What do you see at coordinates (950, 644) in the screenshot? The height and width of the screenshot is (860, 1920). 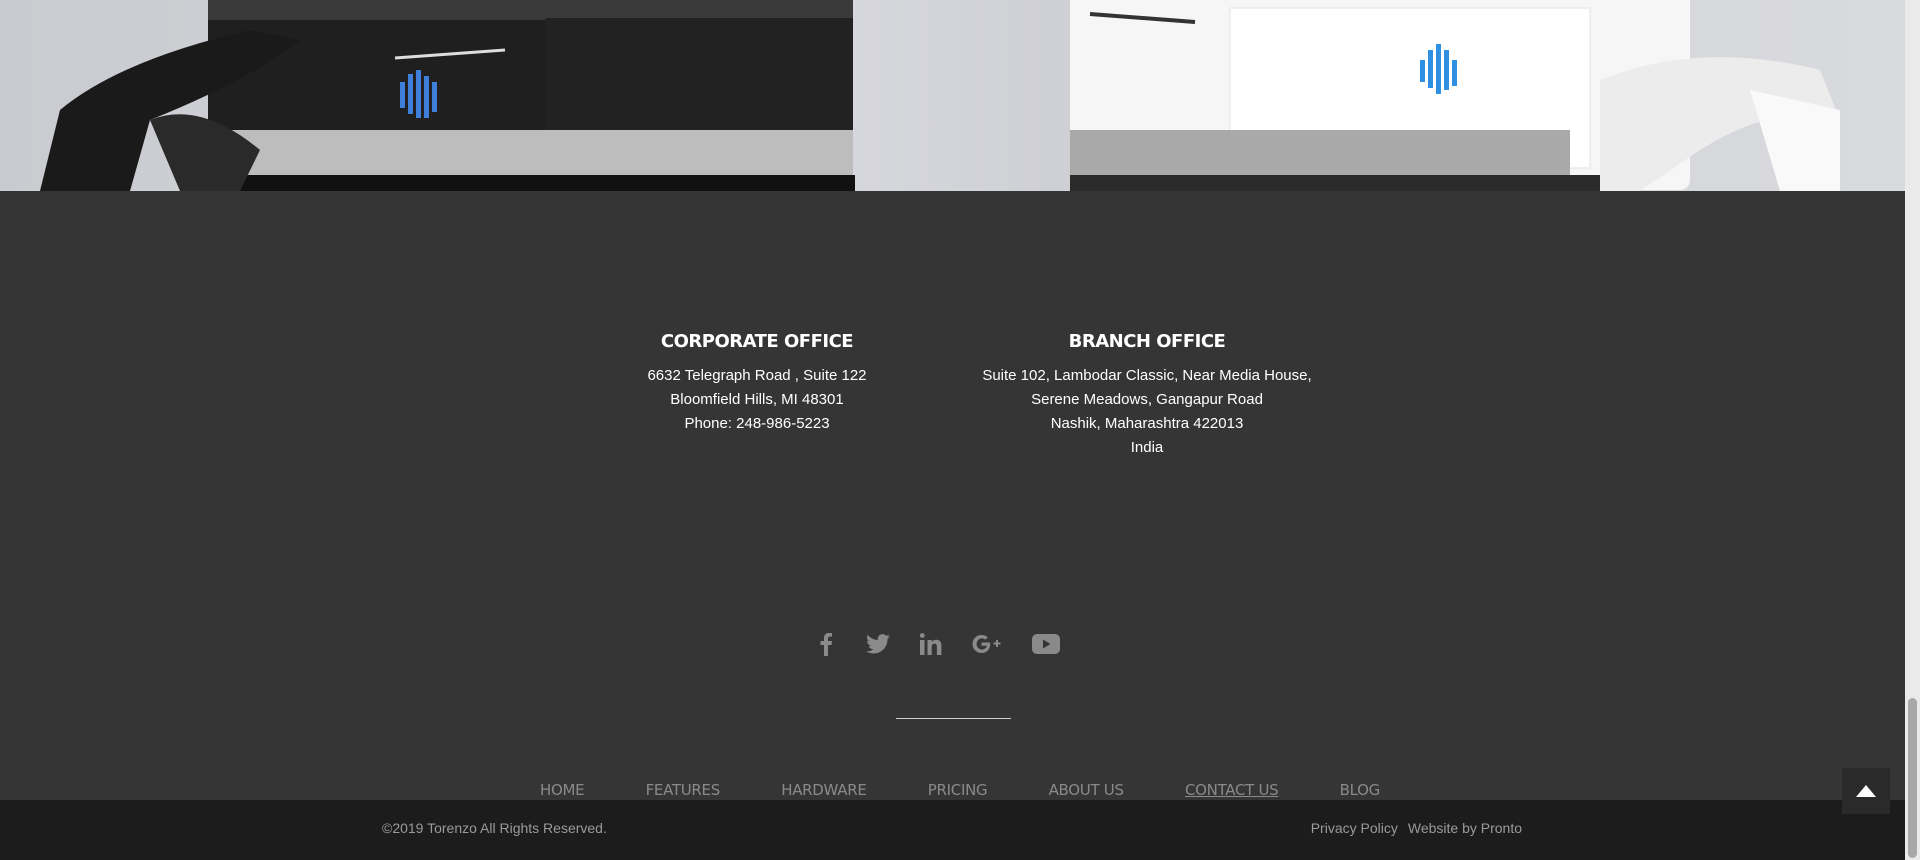 I see `social-links` at bounding box center [950, 644].